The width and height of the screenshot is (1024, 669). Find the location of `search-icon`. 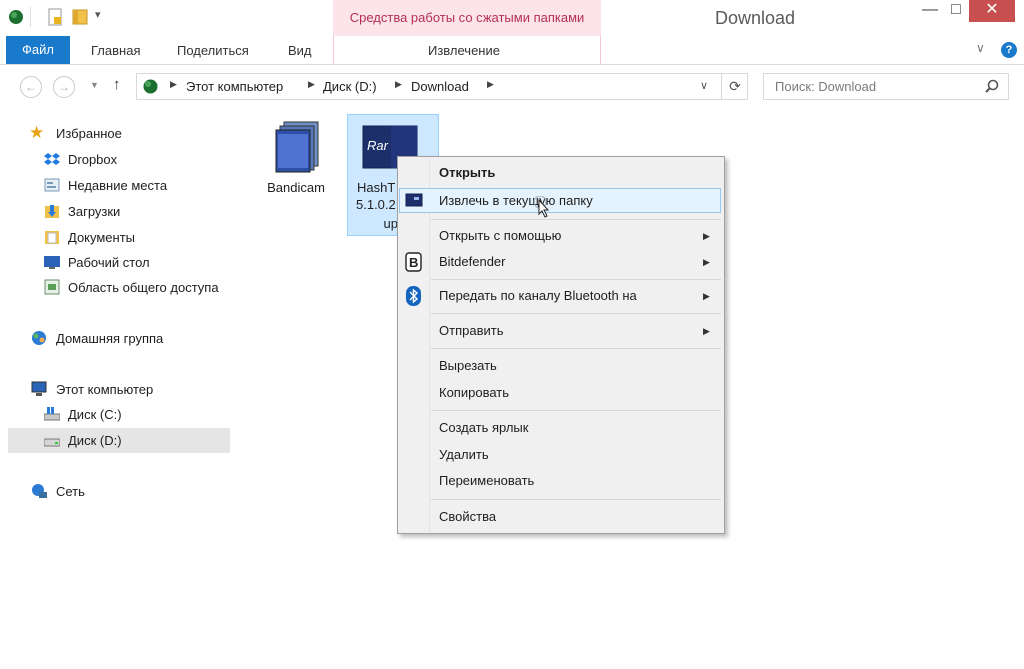

search-icon is located at coordinates (992, 86).